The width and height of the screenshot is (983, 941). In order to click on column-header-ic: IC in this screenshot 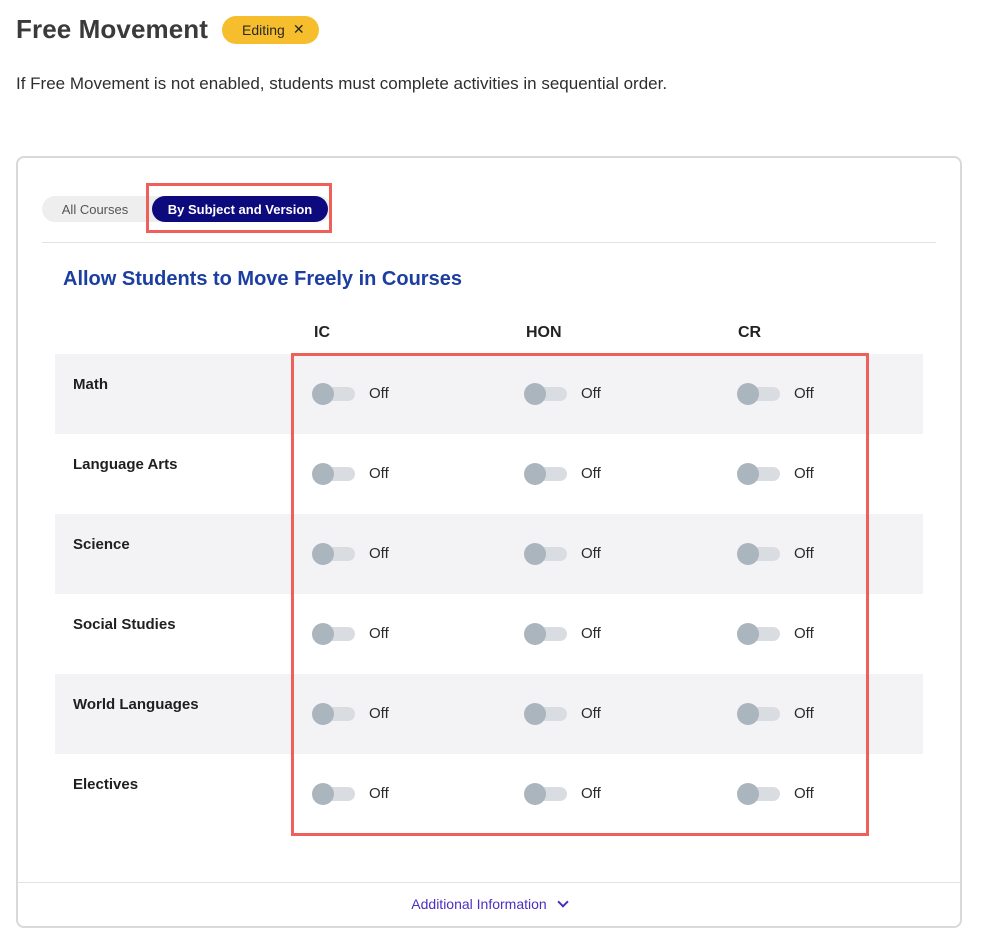, I will do `click(322, 332)`.